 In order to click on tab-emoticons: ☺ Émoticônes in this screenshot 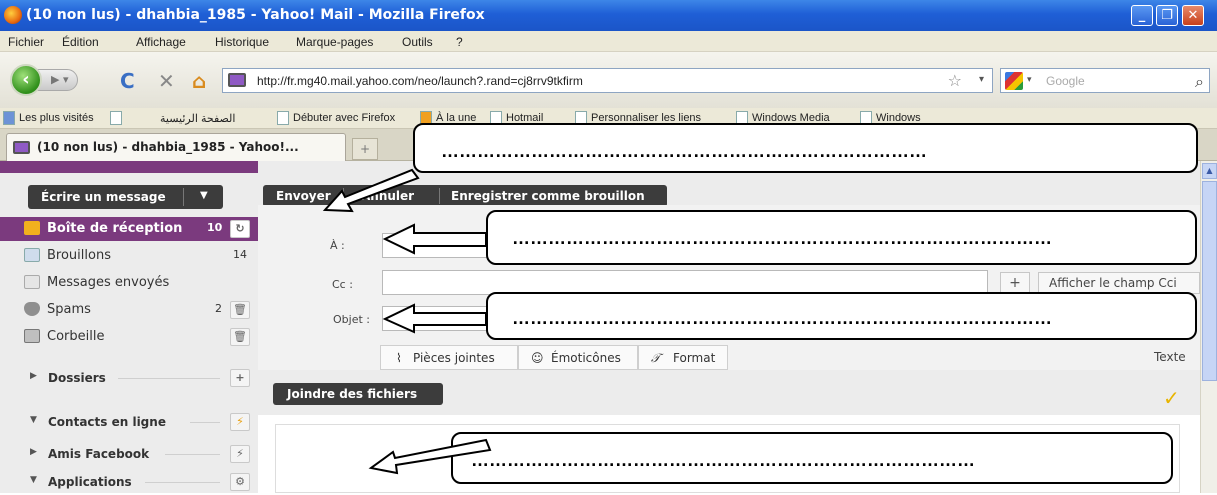, I will do `click(578, 357)`.